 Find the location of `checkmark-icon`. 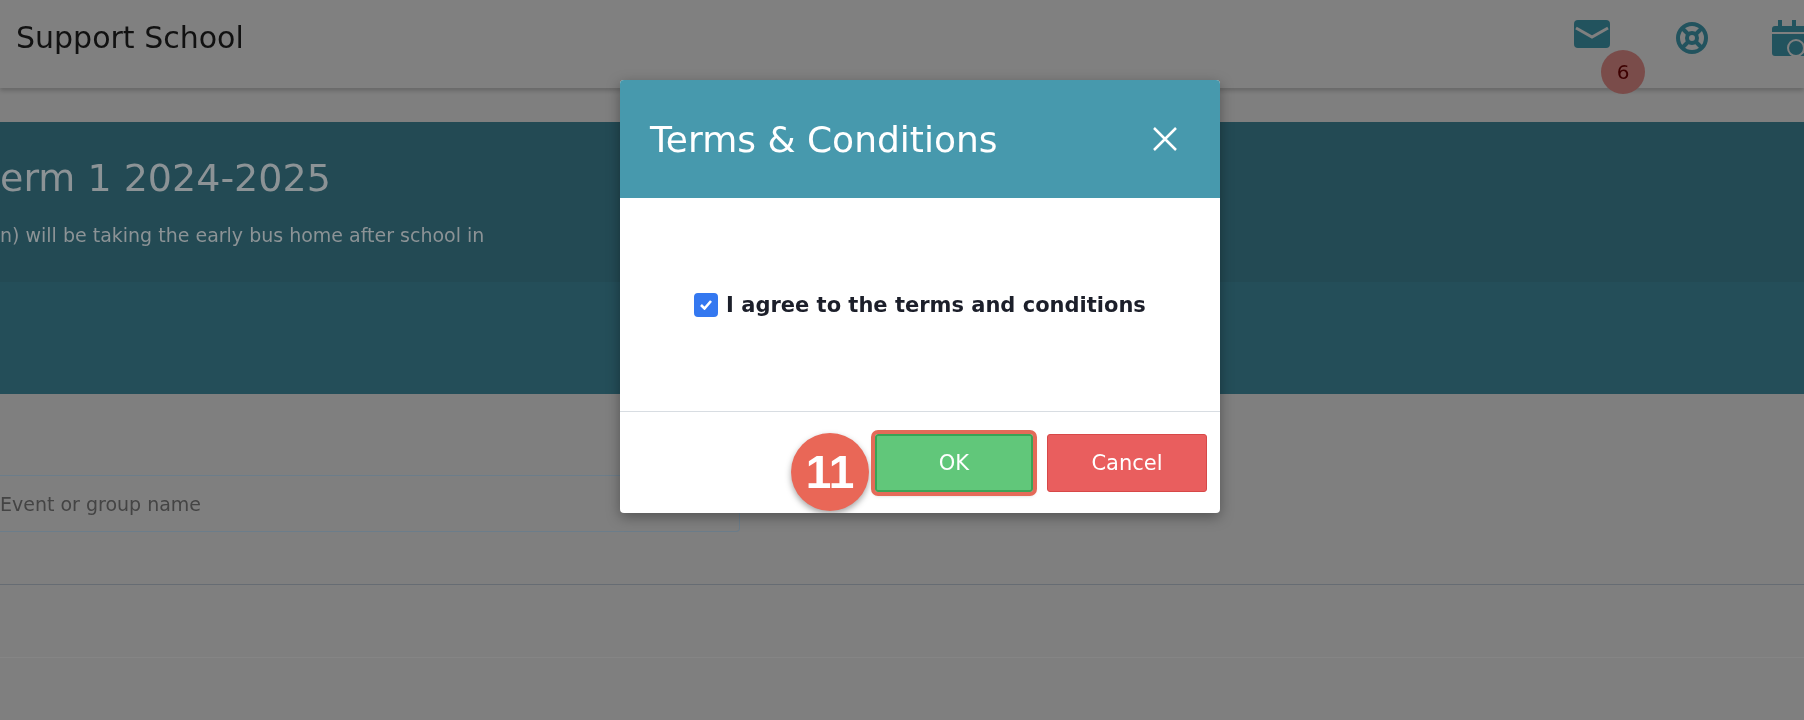

checkmark-icon is located at coordinates (706, 304).